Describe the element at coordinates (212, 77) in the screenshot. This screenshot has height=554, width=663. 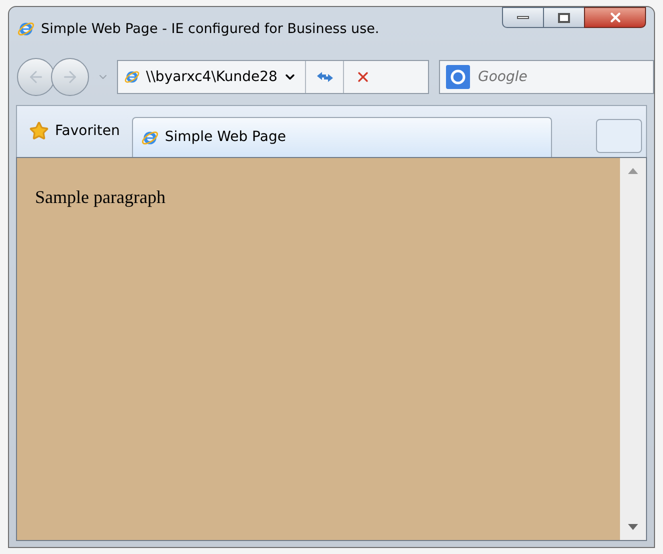
I see `address-text: \\byarxc4\Kunde28` at that location.